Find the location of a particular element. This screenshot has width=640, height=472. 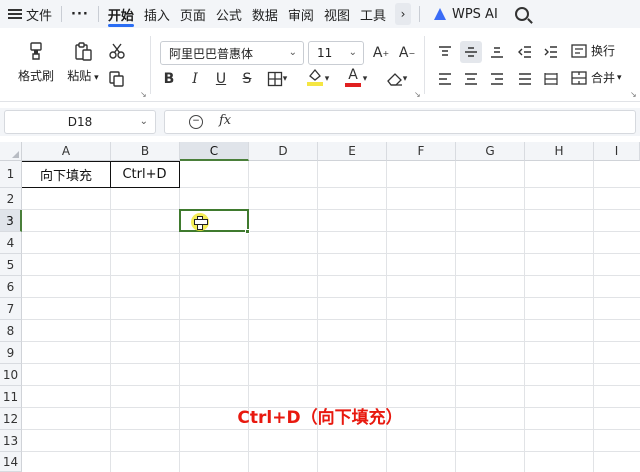

cell-b1: Ctrl+D is located at coordinates (145, 174).